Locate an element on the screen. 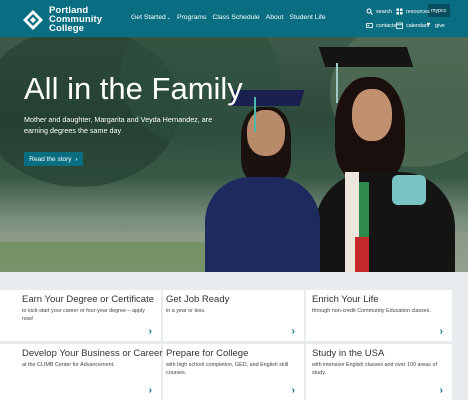 This screenshot has height=400, width=468. util-mypcc-label: mypcc is located at coordinates (439, 11).